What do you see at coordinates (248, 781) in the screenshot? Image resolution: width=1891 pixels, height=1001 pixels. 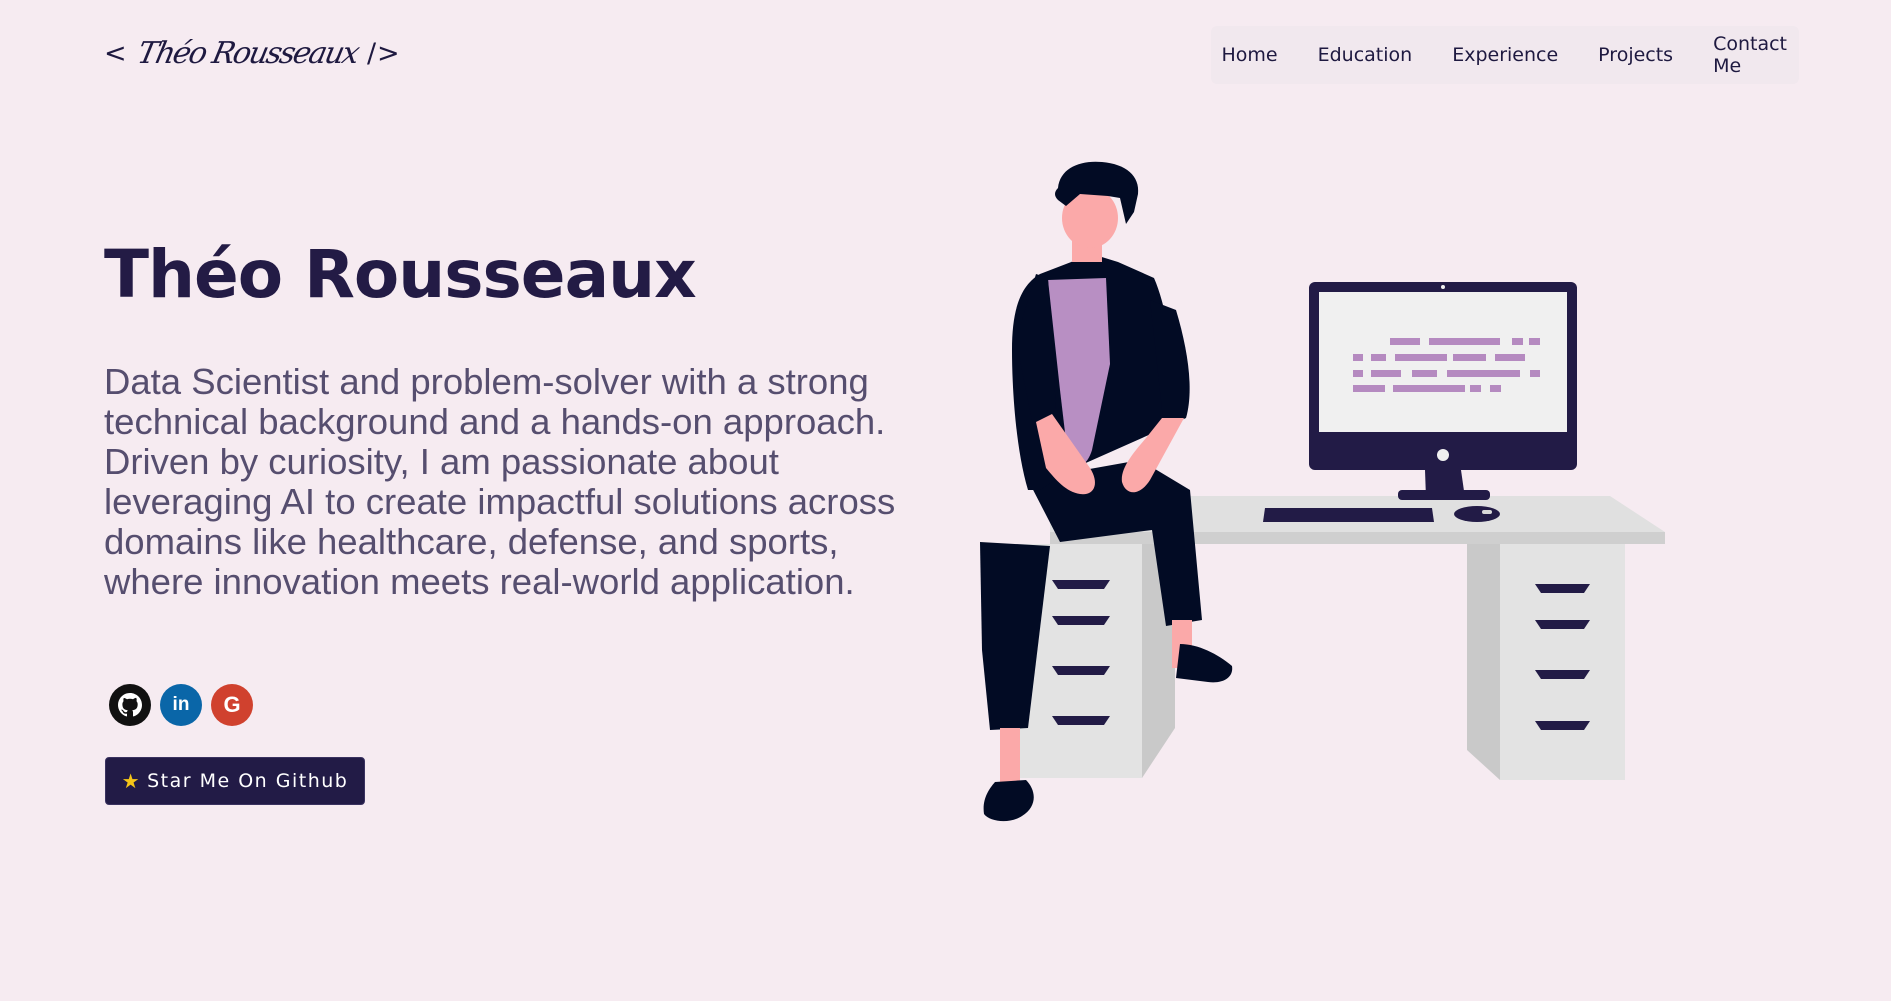 I see `star-button-label: Star Me On Github` at bounding box center [248, 781].